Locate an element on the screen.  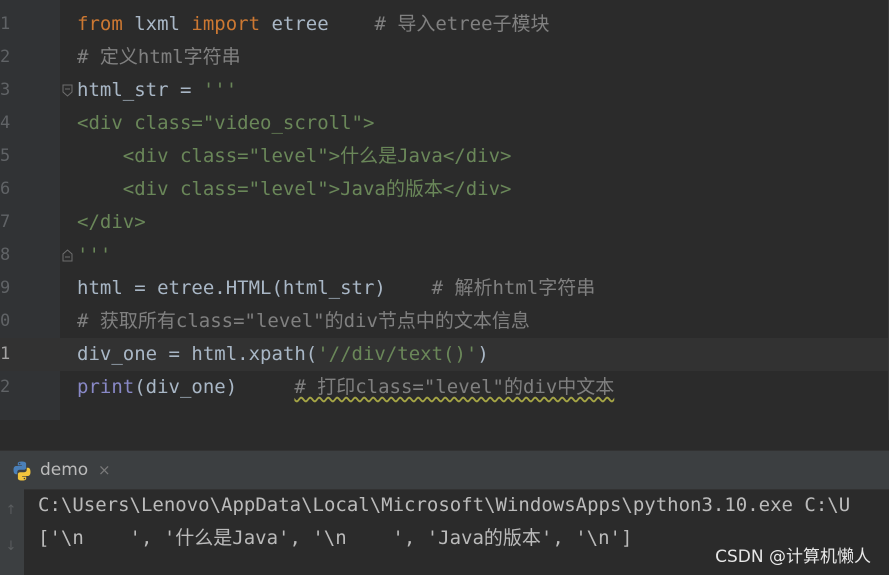
code-comment: # 打印class="level"的div中文本 is located at coordinates (454, 387).